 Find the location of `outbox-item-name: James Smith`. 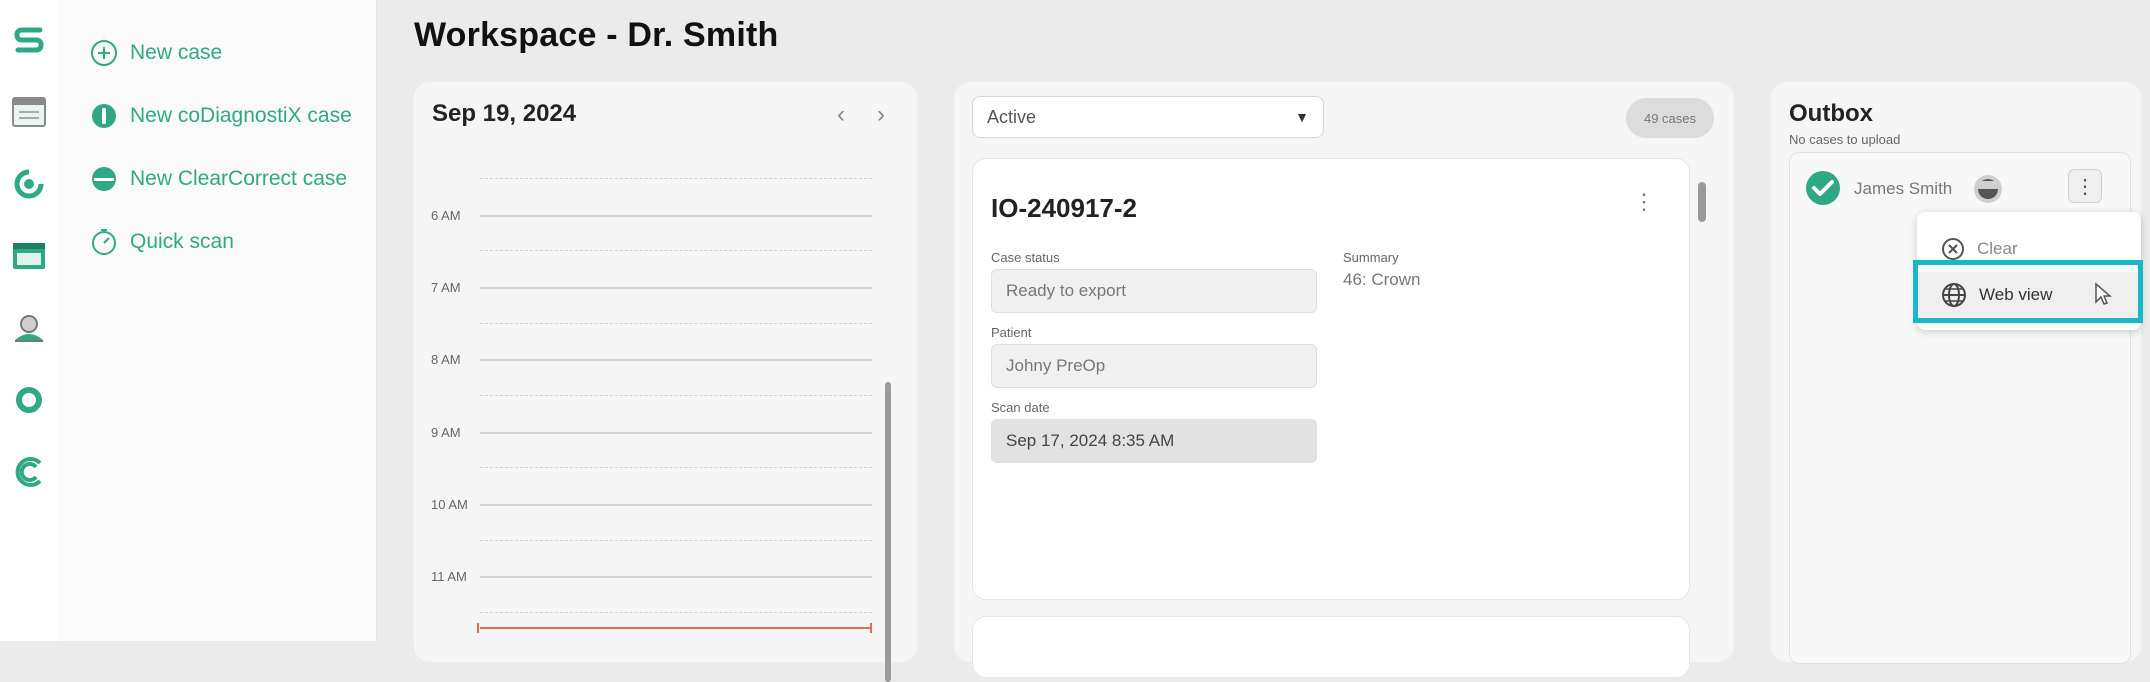

outbox-item-name: James Smith is located at coordinates (1903, 188).